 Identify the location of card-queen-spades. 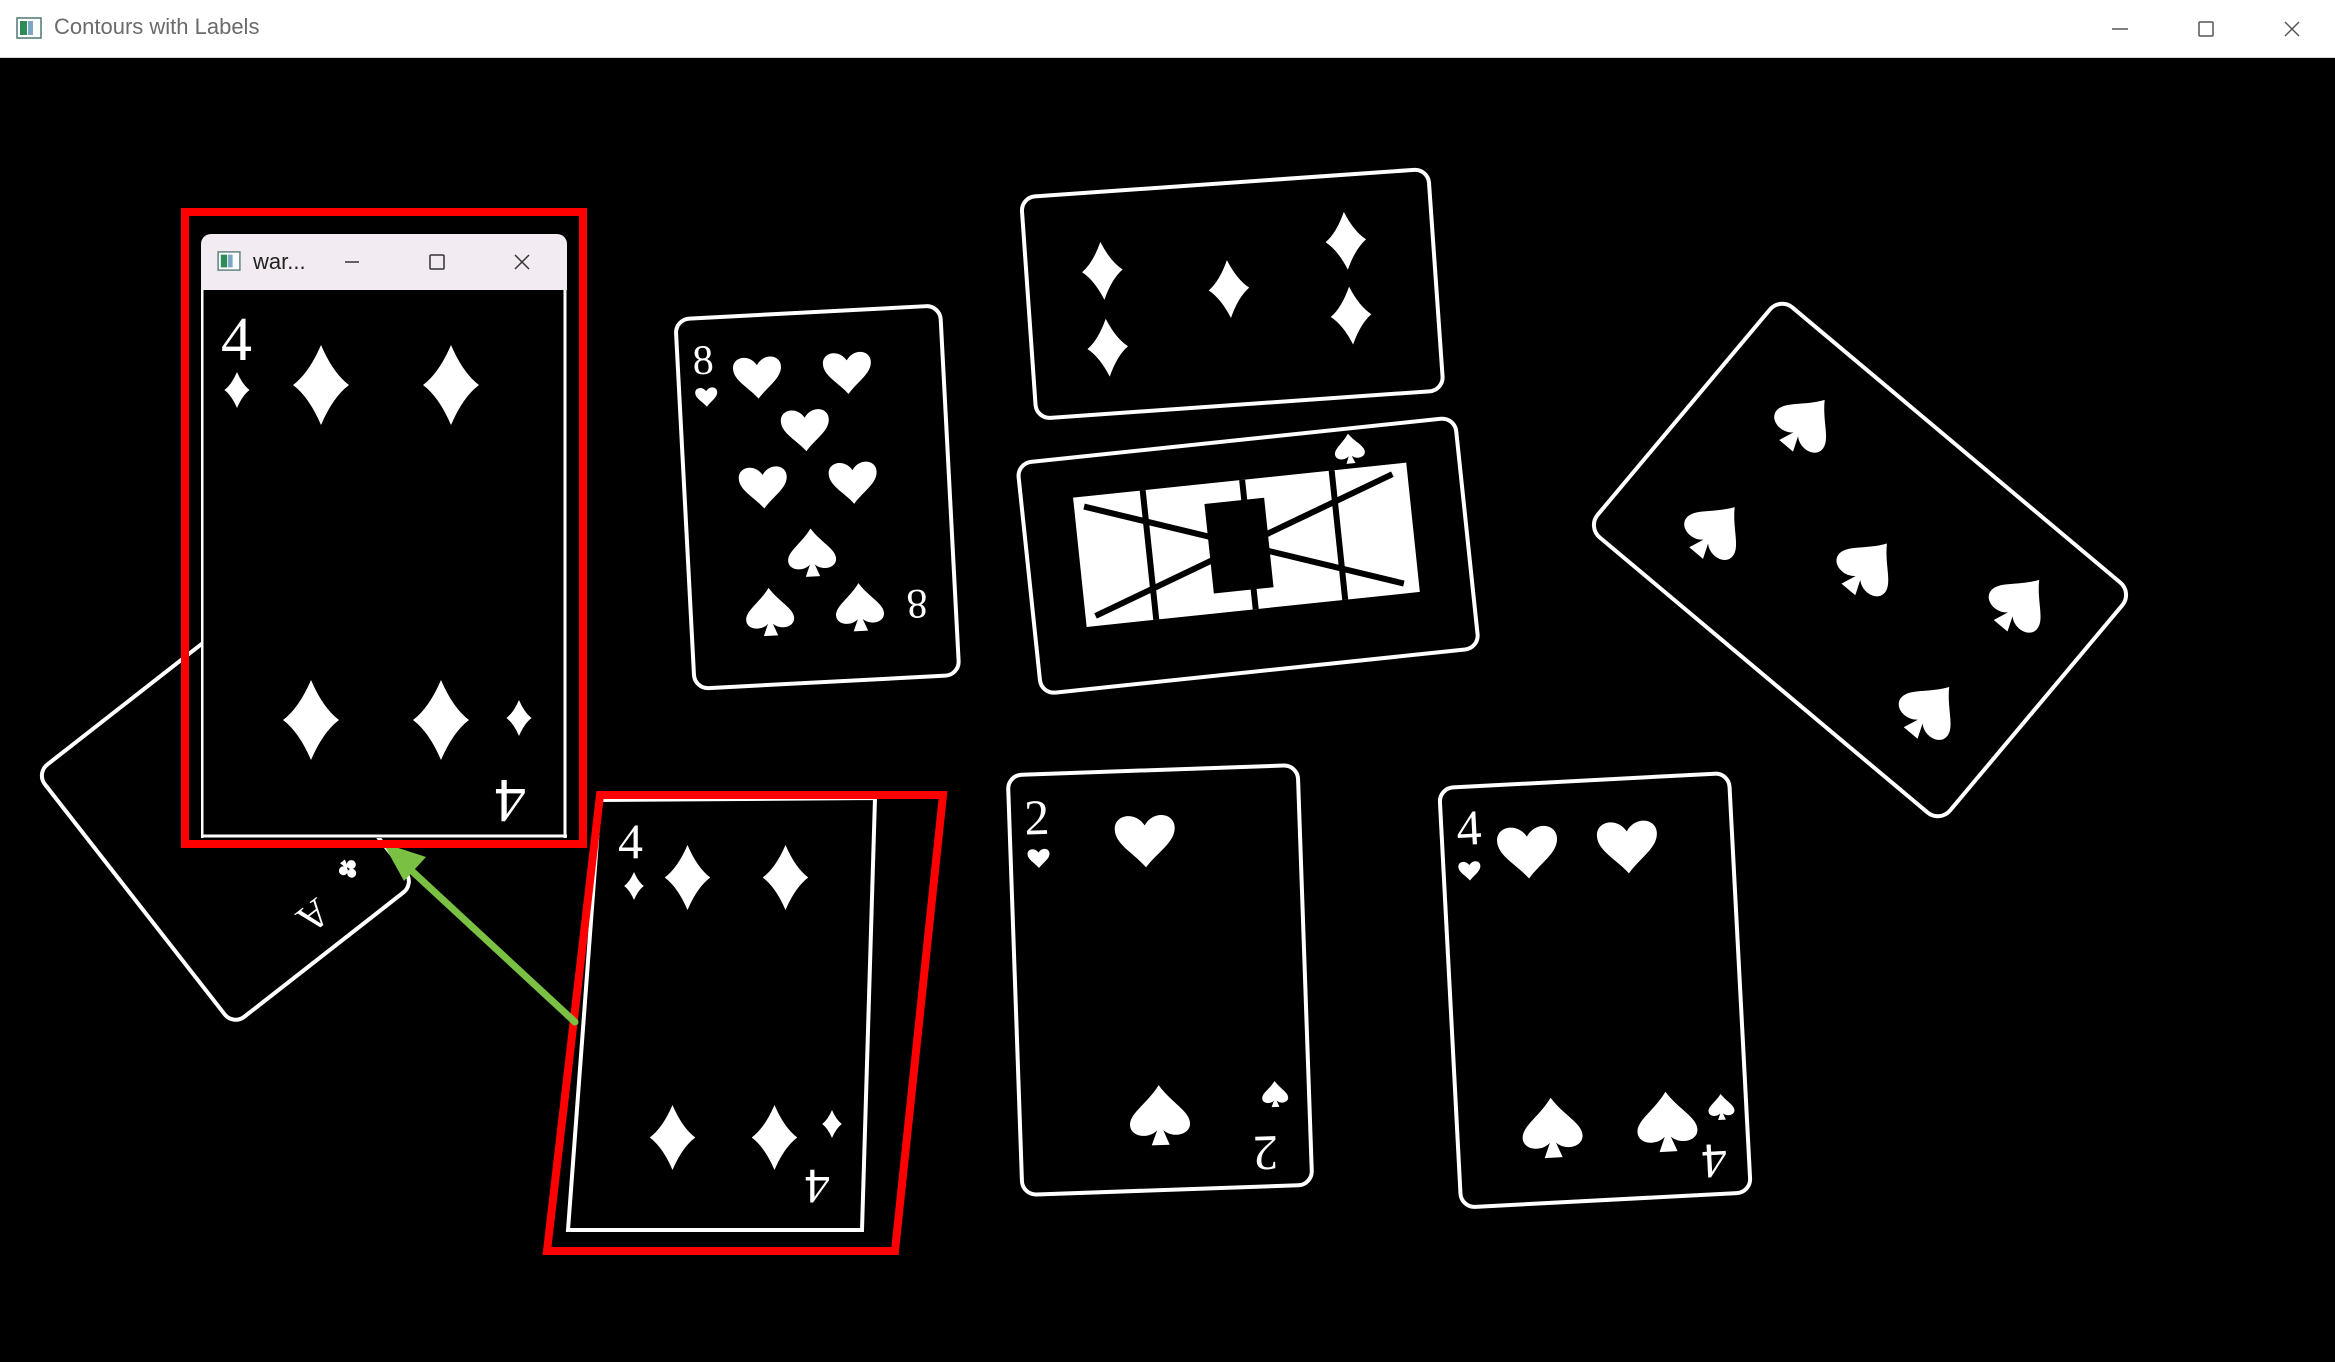
(1248, 555).